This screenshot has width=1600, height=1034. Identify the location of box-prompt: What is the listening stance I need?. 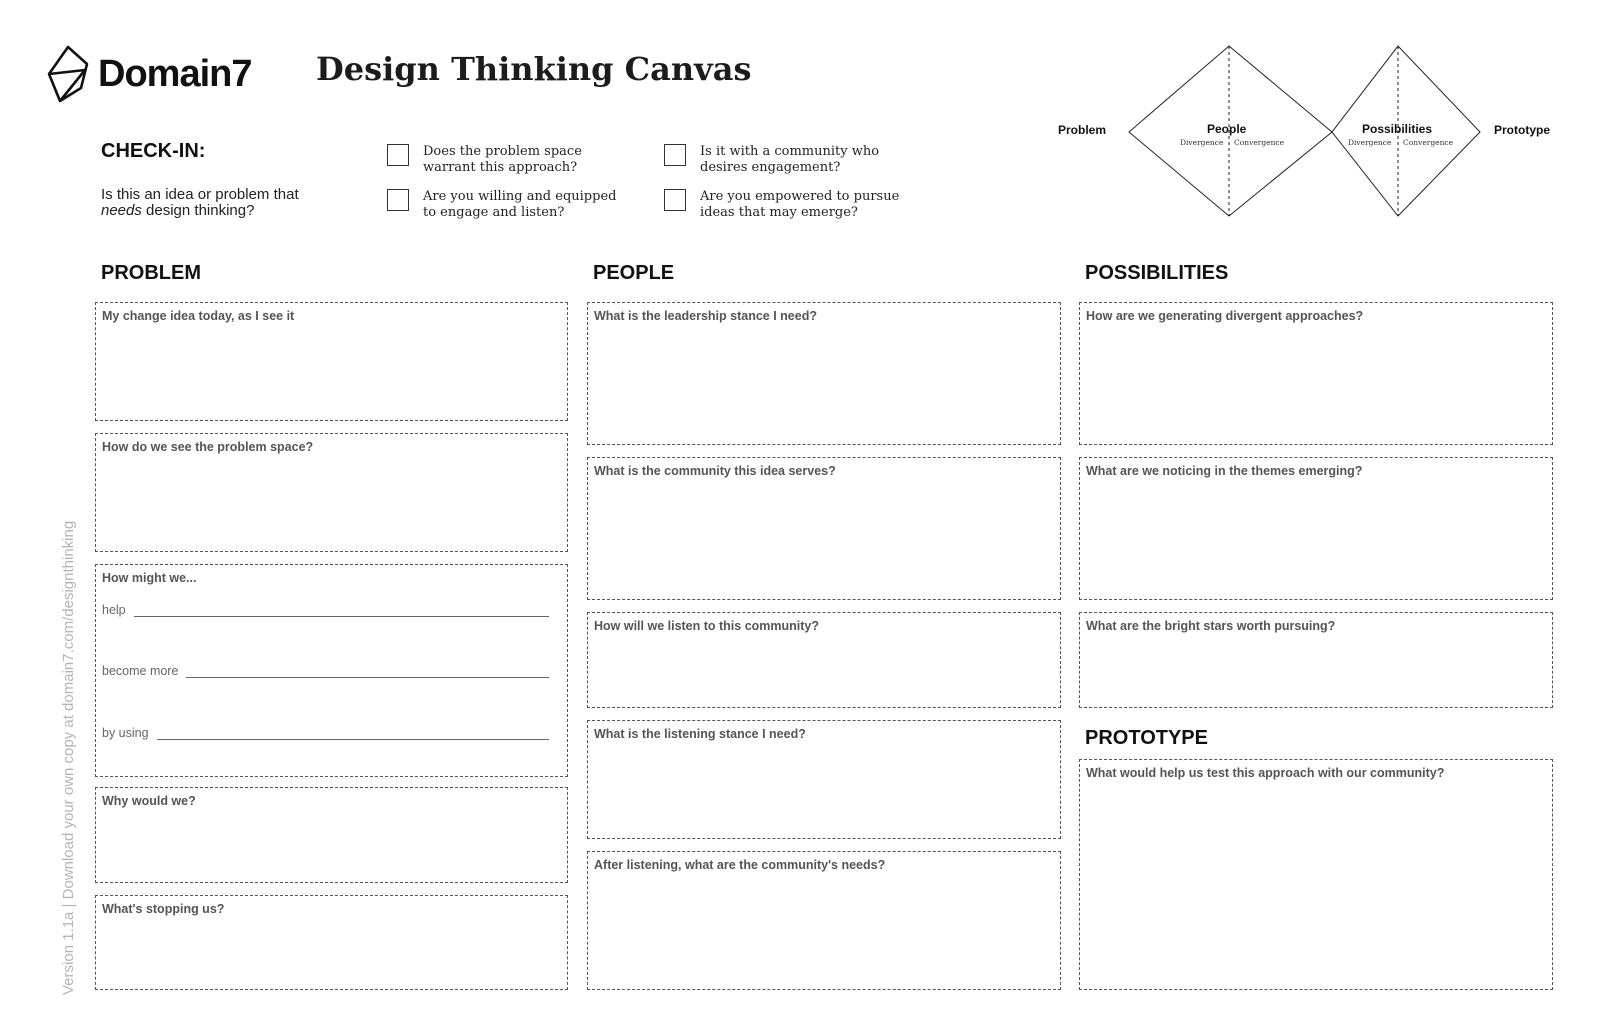
(700, 734).